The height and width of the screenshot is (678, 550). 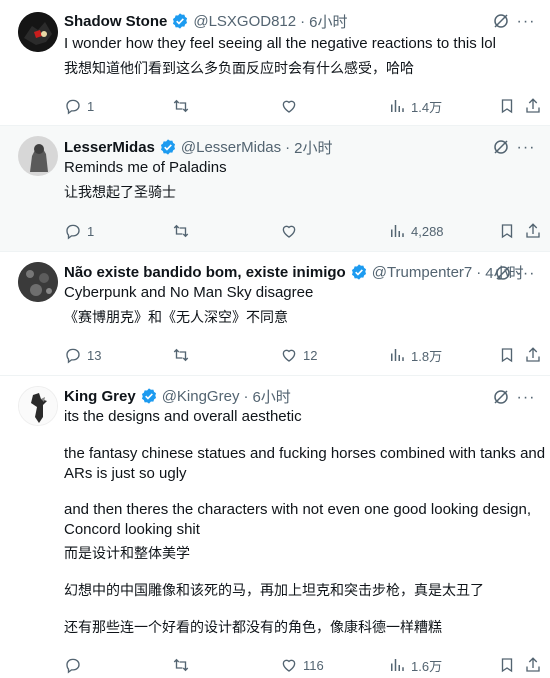 I want to click on like-button: 116, so click(x=302, y=665).